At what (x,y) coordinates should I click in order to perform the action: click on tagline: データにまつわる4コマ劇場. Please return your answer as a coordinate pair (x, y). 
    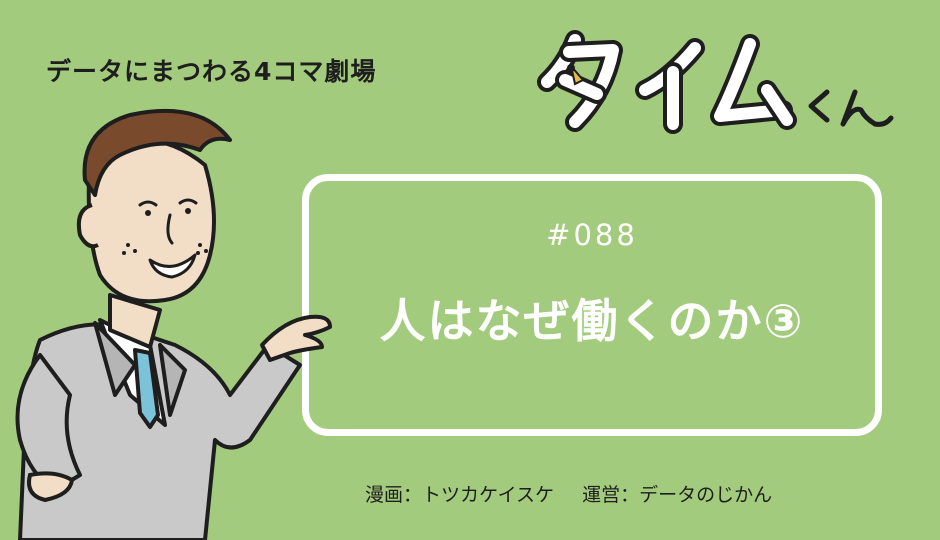
    Looking at the image, I should click on (211, 71).